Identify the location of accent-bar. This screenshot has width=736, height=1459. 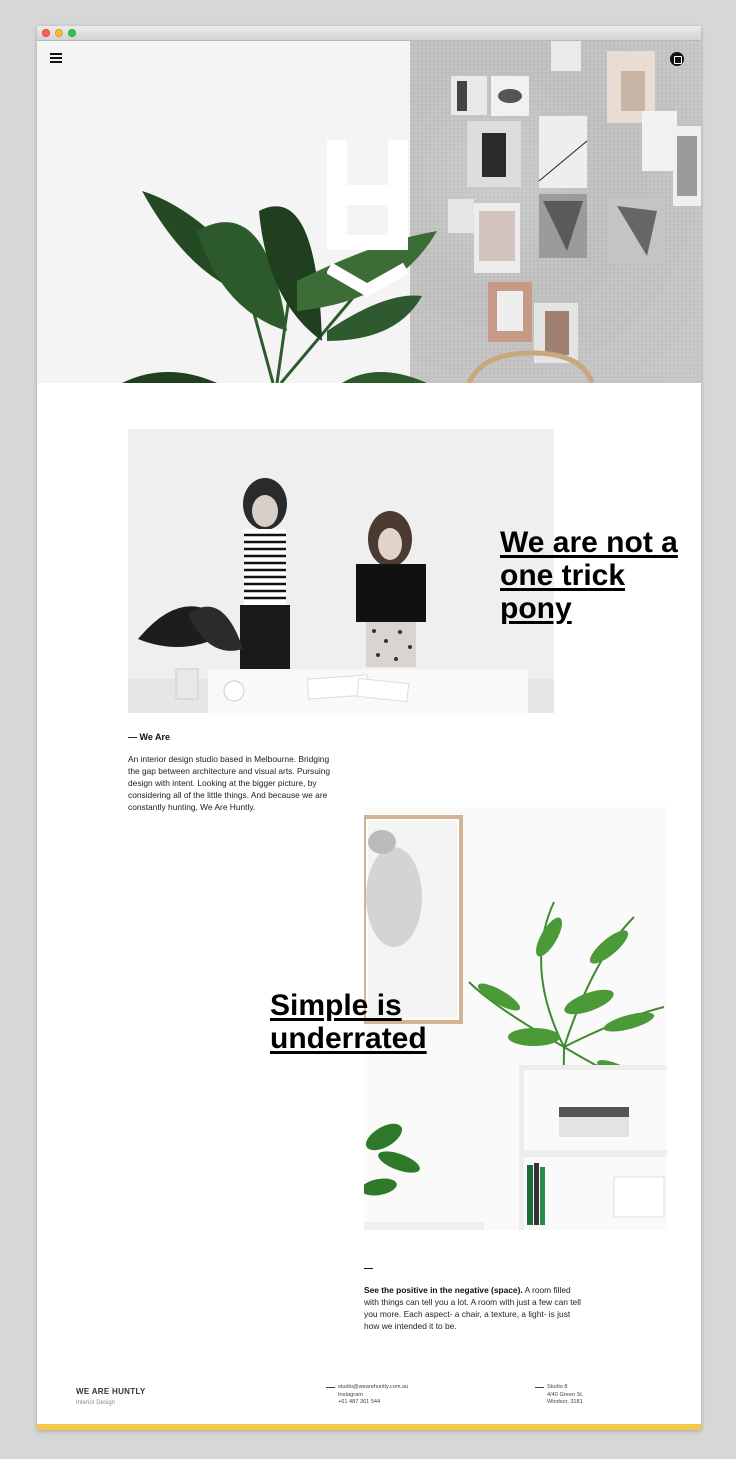
(369, 1427).